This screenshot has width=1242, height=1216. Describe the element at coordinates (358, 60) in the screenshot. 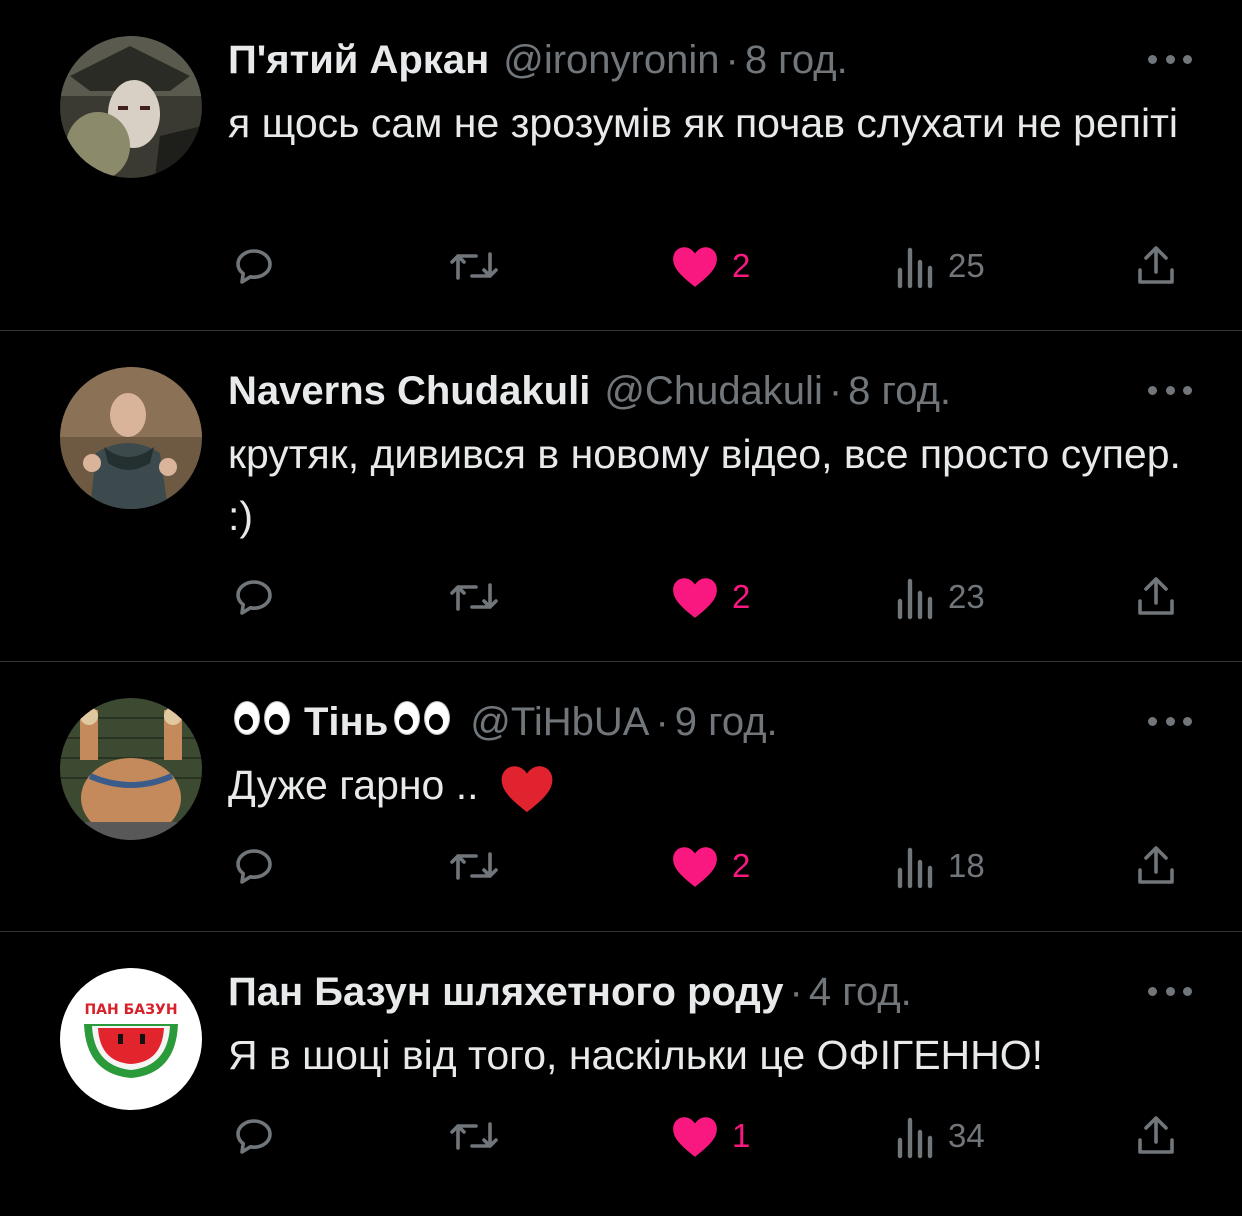

I see `display-name: П'ятий Аркан` at that location.